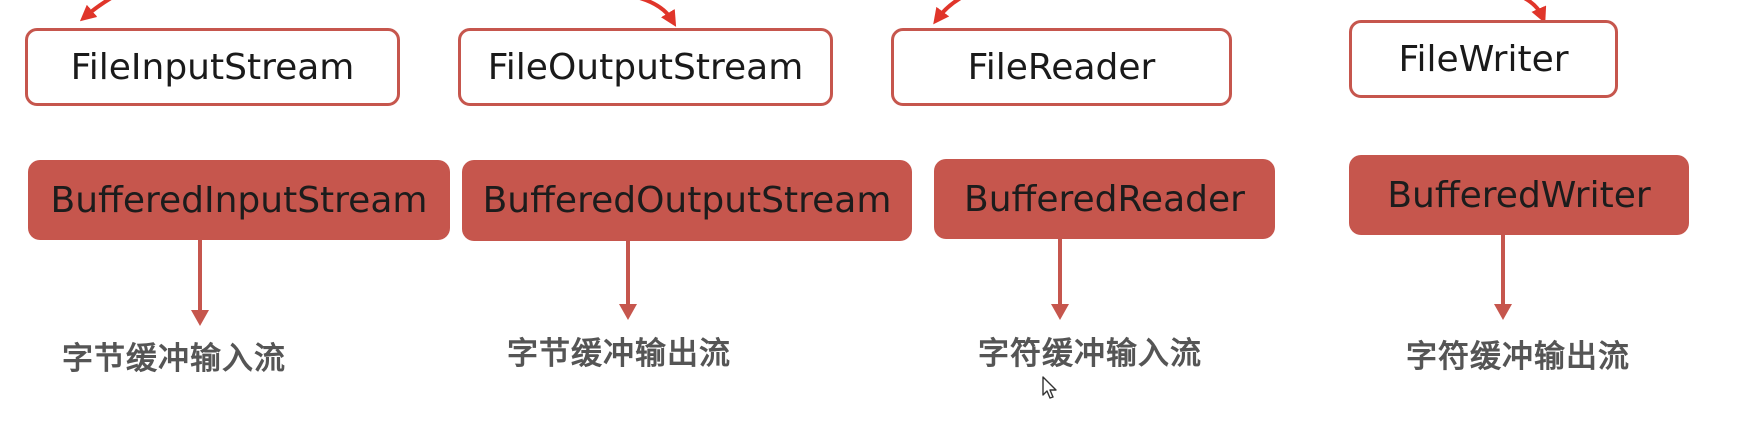 This screenshot has height=440, width=1738. Describe the element at coordinates (212, 67) in the screenshot. I see `file-input-stream-box: FileInputStream` at that location.